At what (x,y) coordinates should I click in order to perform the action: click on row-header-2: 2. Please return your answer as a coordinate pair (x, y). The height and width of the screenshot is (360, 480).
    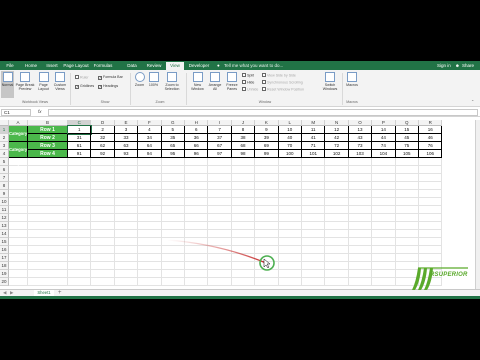
    Looking at the image, I should click on (4, 138).